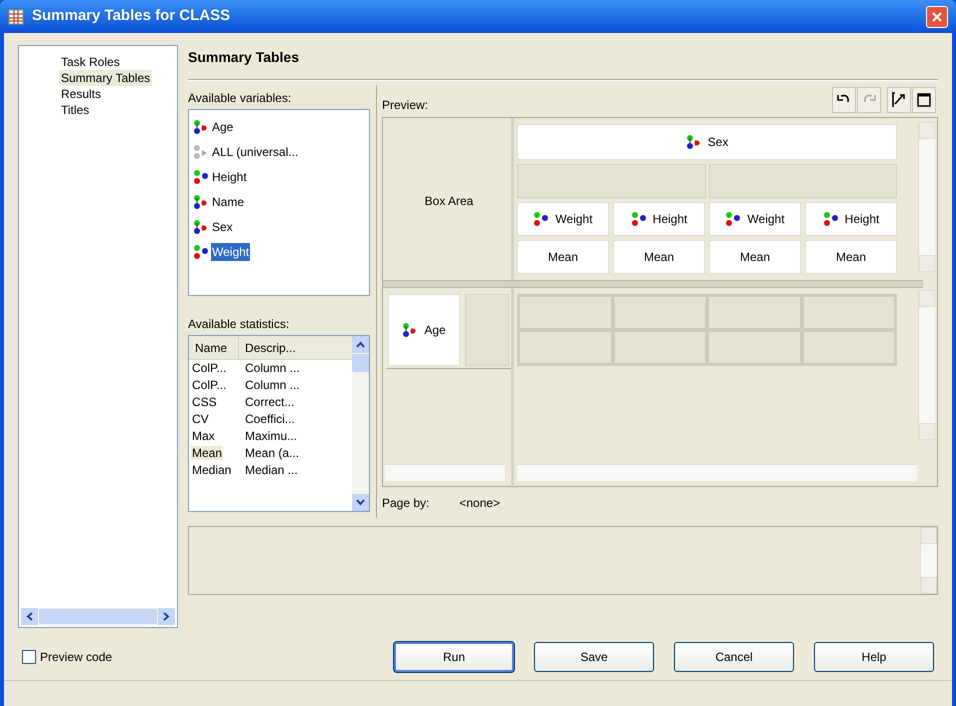  I want to click on column-variable-cell: Sex, so click(707, 142).